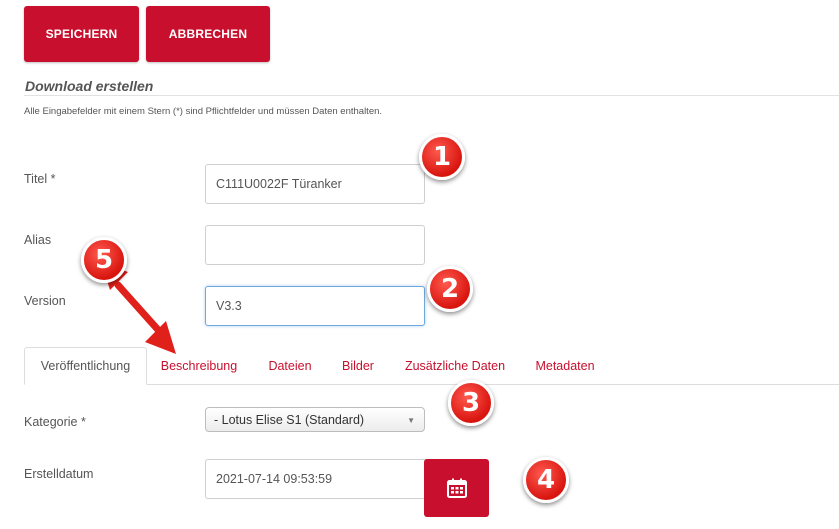 This screenshot has width=839, height=529. Describe the element at coordinates (208, 34) in the screenshot. I see `cancel-button: ABBRECHEN` at that location.